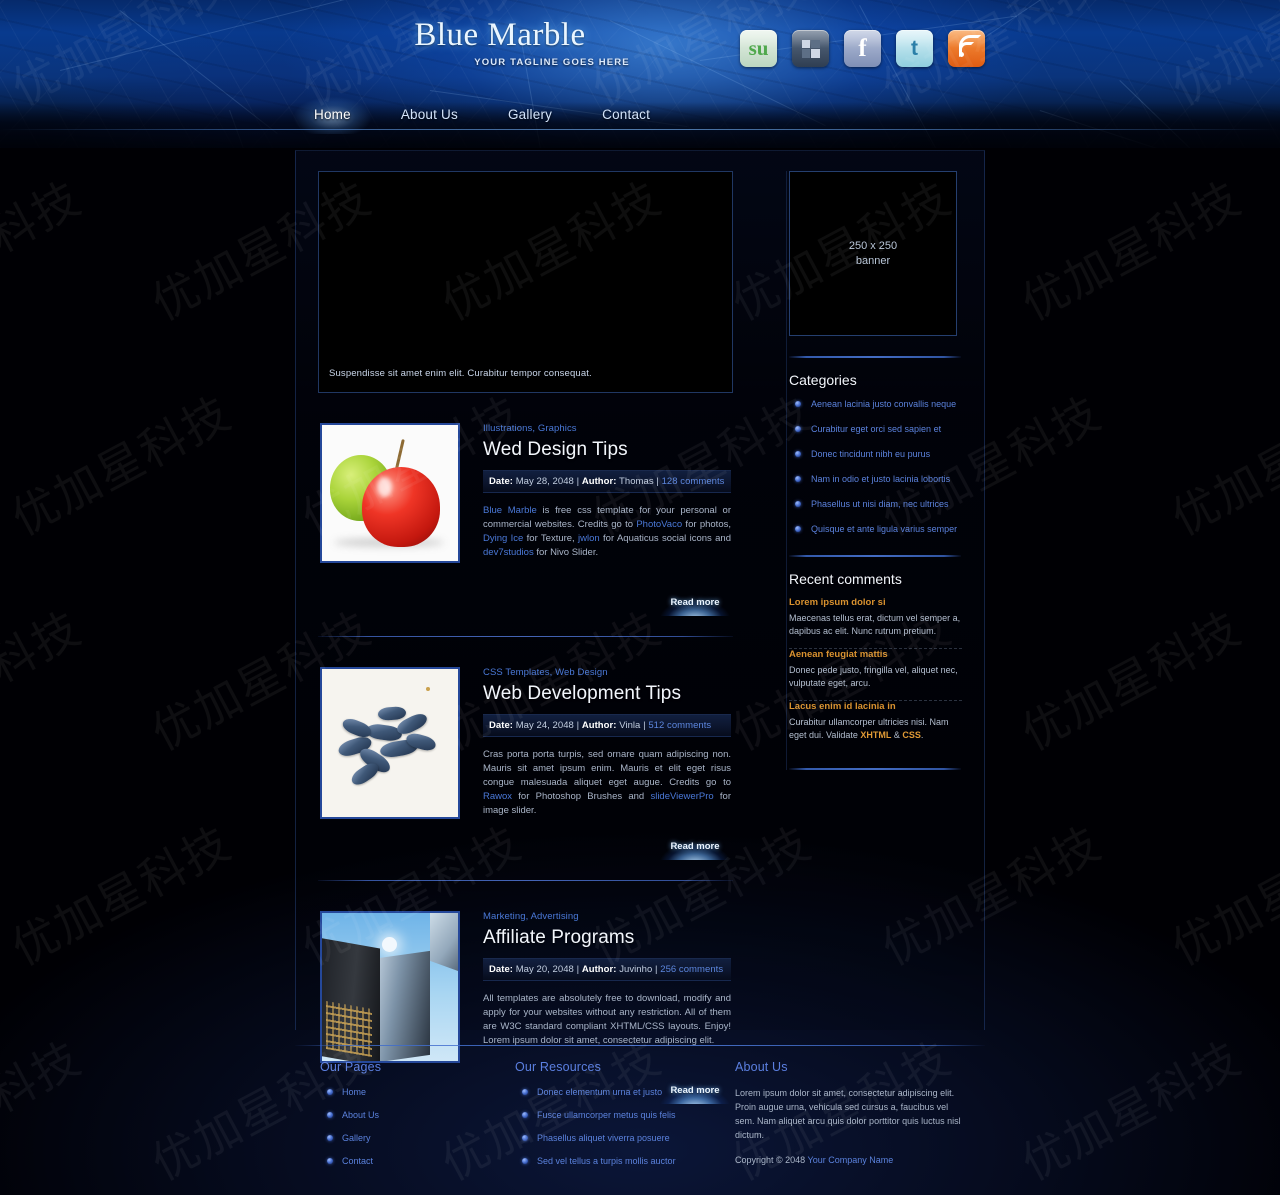  What do you see at coordinates (691, 969) in the screenshot?
I see `post-comments-link: 256 comments` at bounding box center [691, 969].